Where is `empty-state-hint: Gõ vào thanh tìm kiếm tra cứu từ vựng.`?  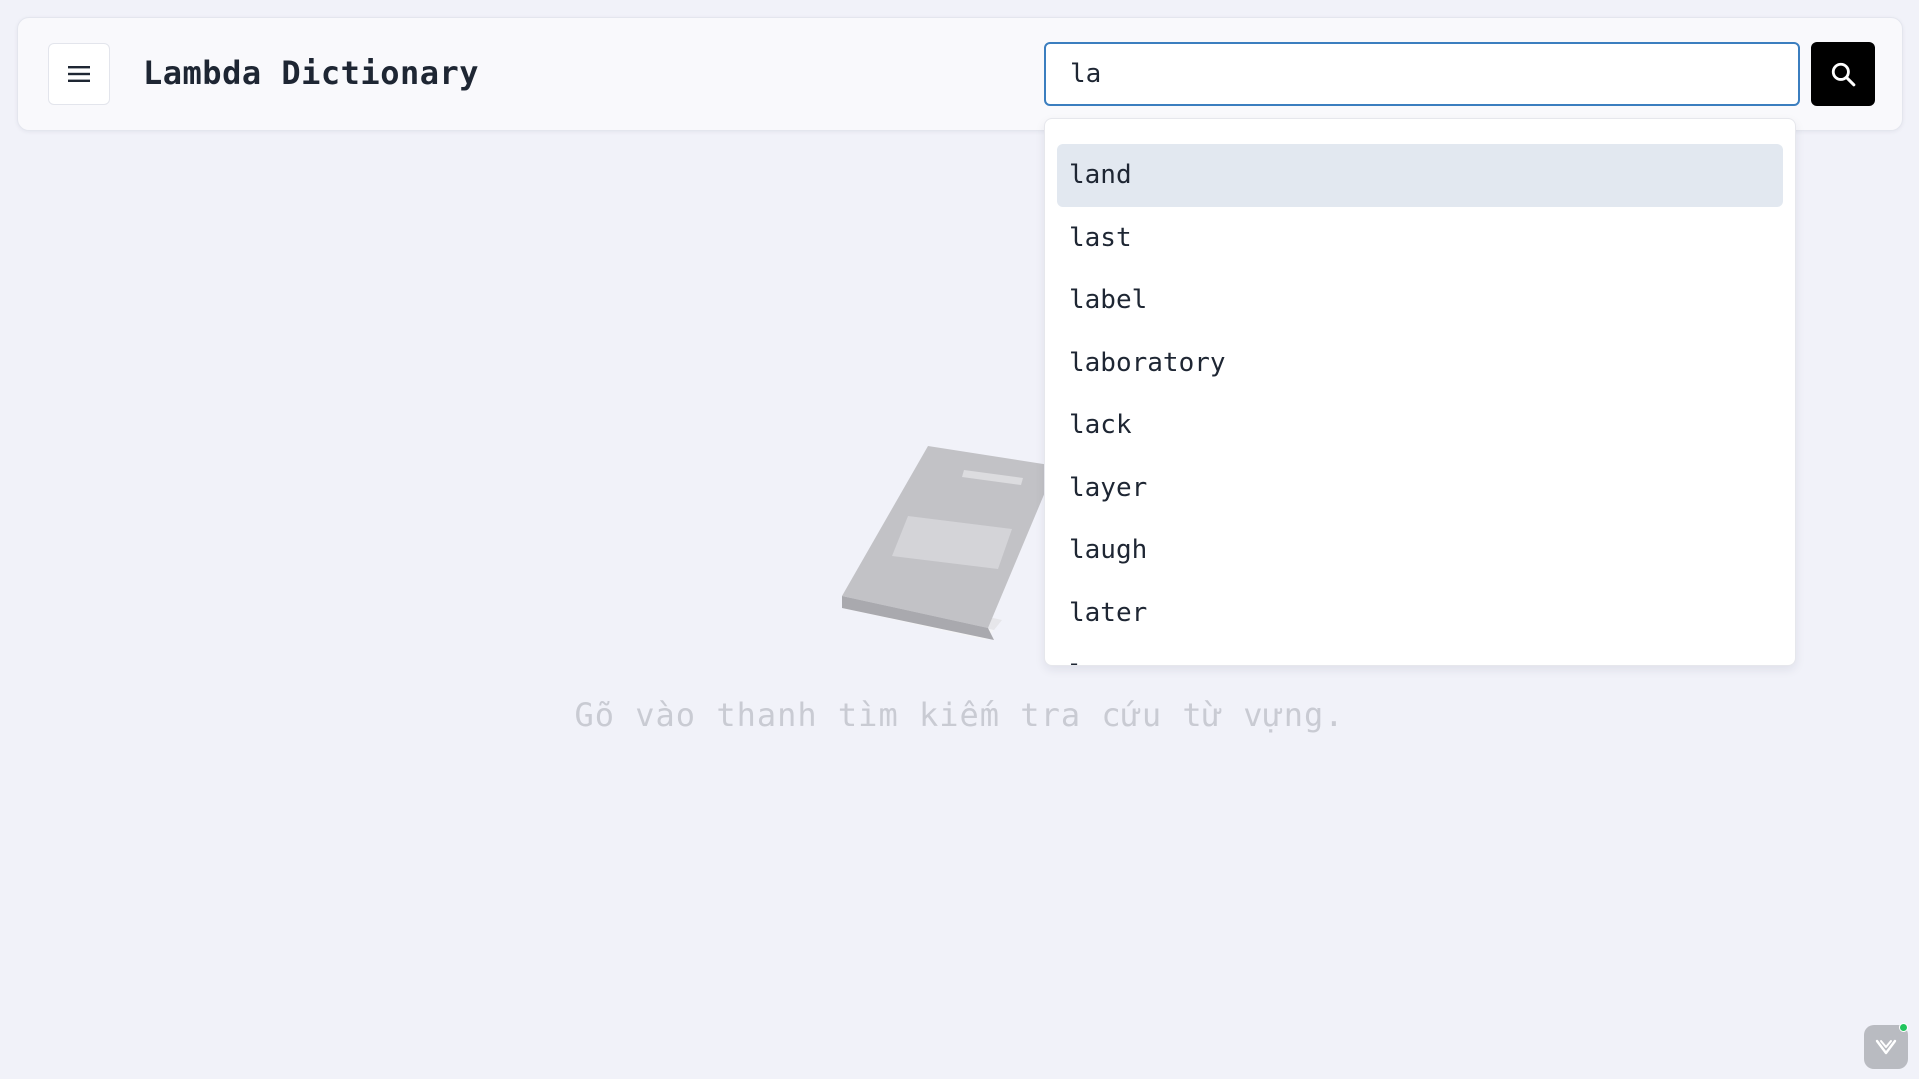
empty-state-hint: Gõ vào thanh tìm kiếm tra cứu từ vựng. is located at coordinates (959, 715).